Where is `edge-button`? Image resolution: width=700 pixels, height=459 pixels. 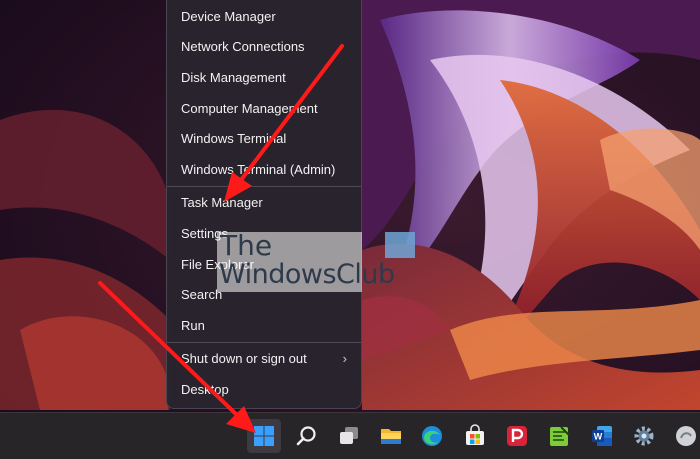
edge-button is located at coordinates (432, 436).